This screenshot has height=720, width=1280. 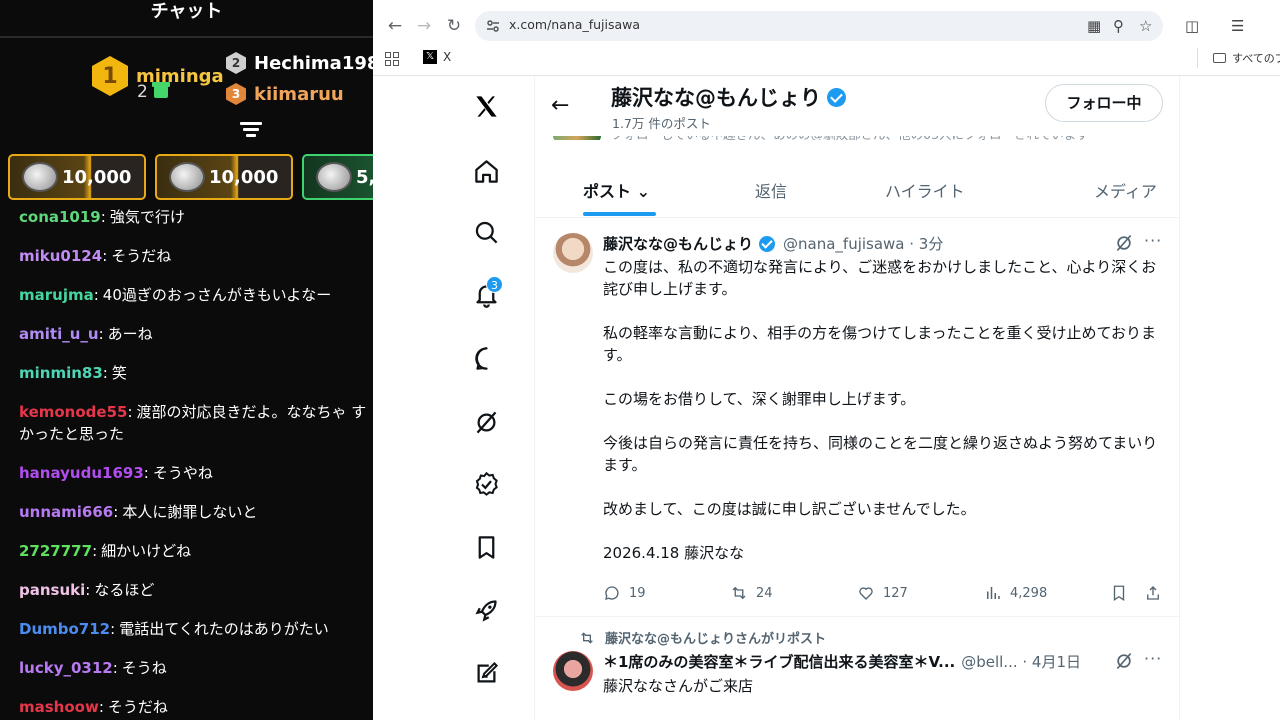 I want to click on gift-count: 2, so click(x=142, y=92).